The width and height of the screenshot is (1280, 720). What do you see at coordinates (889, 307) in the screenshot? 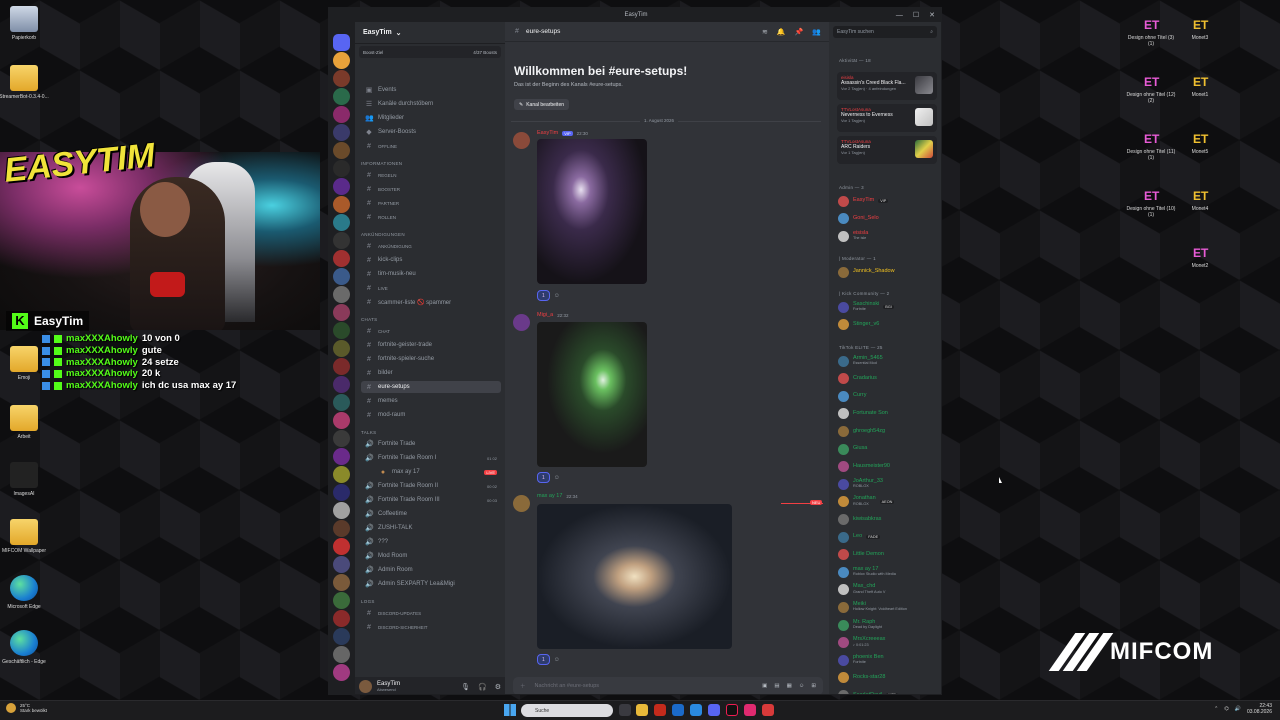
I see `member-row: Saschinski Fortnite BGI` at bounding box center [889, 307].